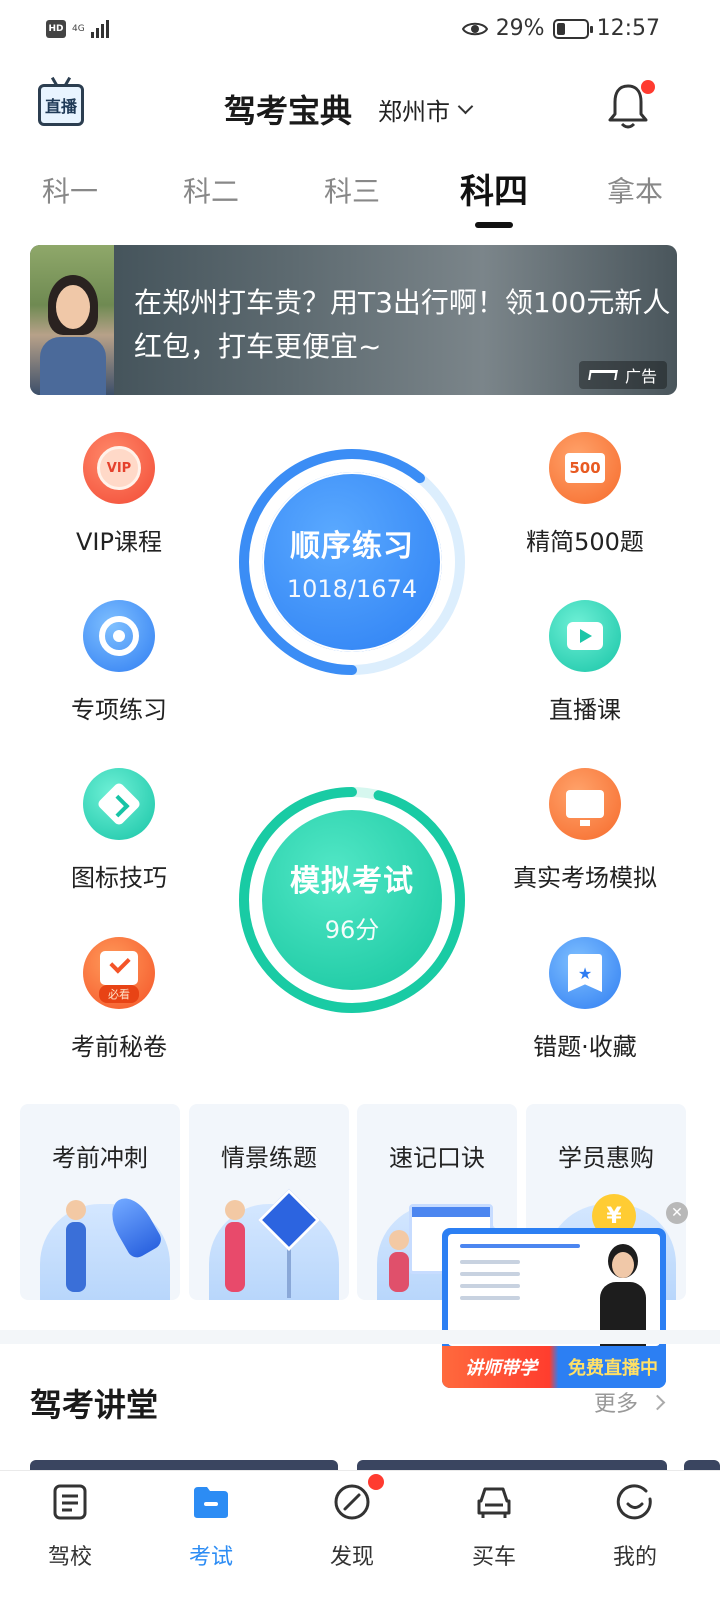 The width and height of the screenshot is (720, 1600). I want to click on card-student-deals-label: 学员惠购, so click(606, 1158).